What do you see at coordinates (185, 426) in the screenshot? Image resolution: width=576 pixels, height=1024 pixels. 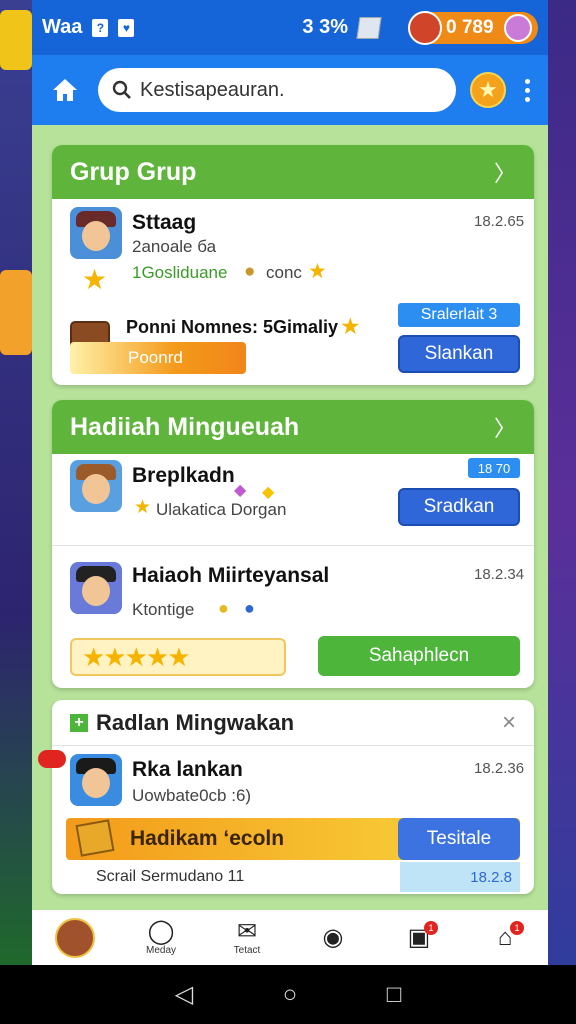 I see `section-title: Hadiiah Mingueuah` at bounding box center [185, 426].